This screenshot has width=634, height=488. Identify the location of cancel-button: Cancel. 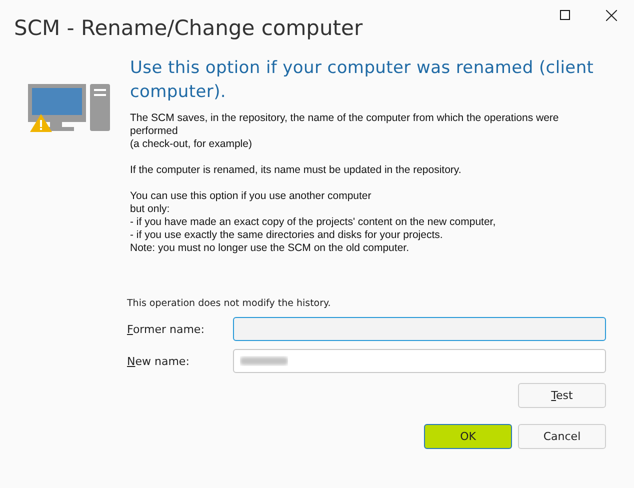
(562, 436).